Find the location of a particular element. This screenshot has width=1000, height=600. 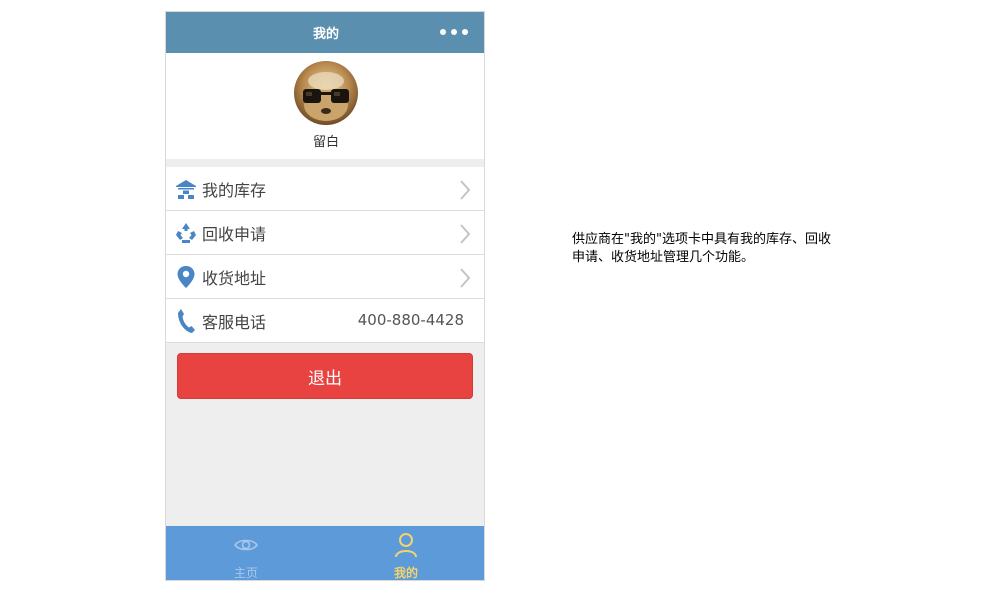

menu-item-service-phone: 客服电话 400-880-4428 is located at coordinates (325, 321).